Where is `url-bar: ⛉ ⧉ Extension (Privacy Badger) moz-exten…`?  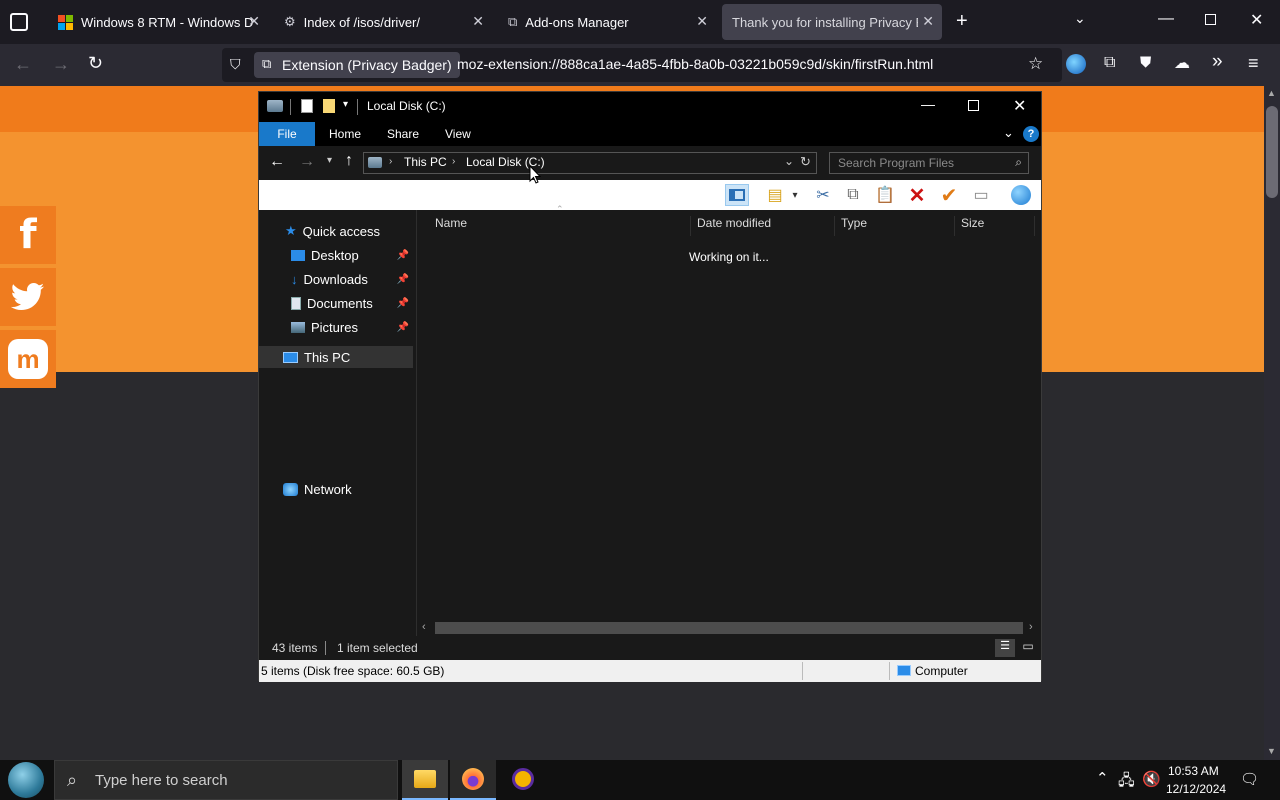
url-bar: ⛉ ⧉ Extension (Privacy Badger) moz-exten… is located at coordinates (642, 65).